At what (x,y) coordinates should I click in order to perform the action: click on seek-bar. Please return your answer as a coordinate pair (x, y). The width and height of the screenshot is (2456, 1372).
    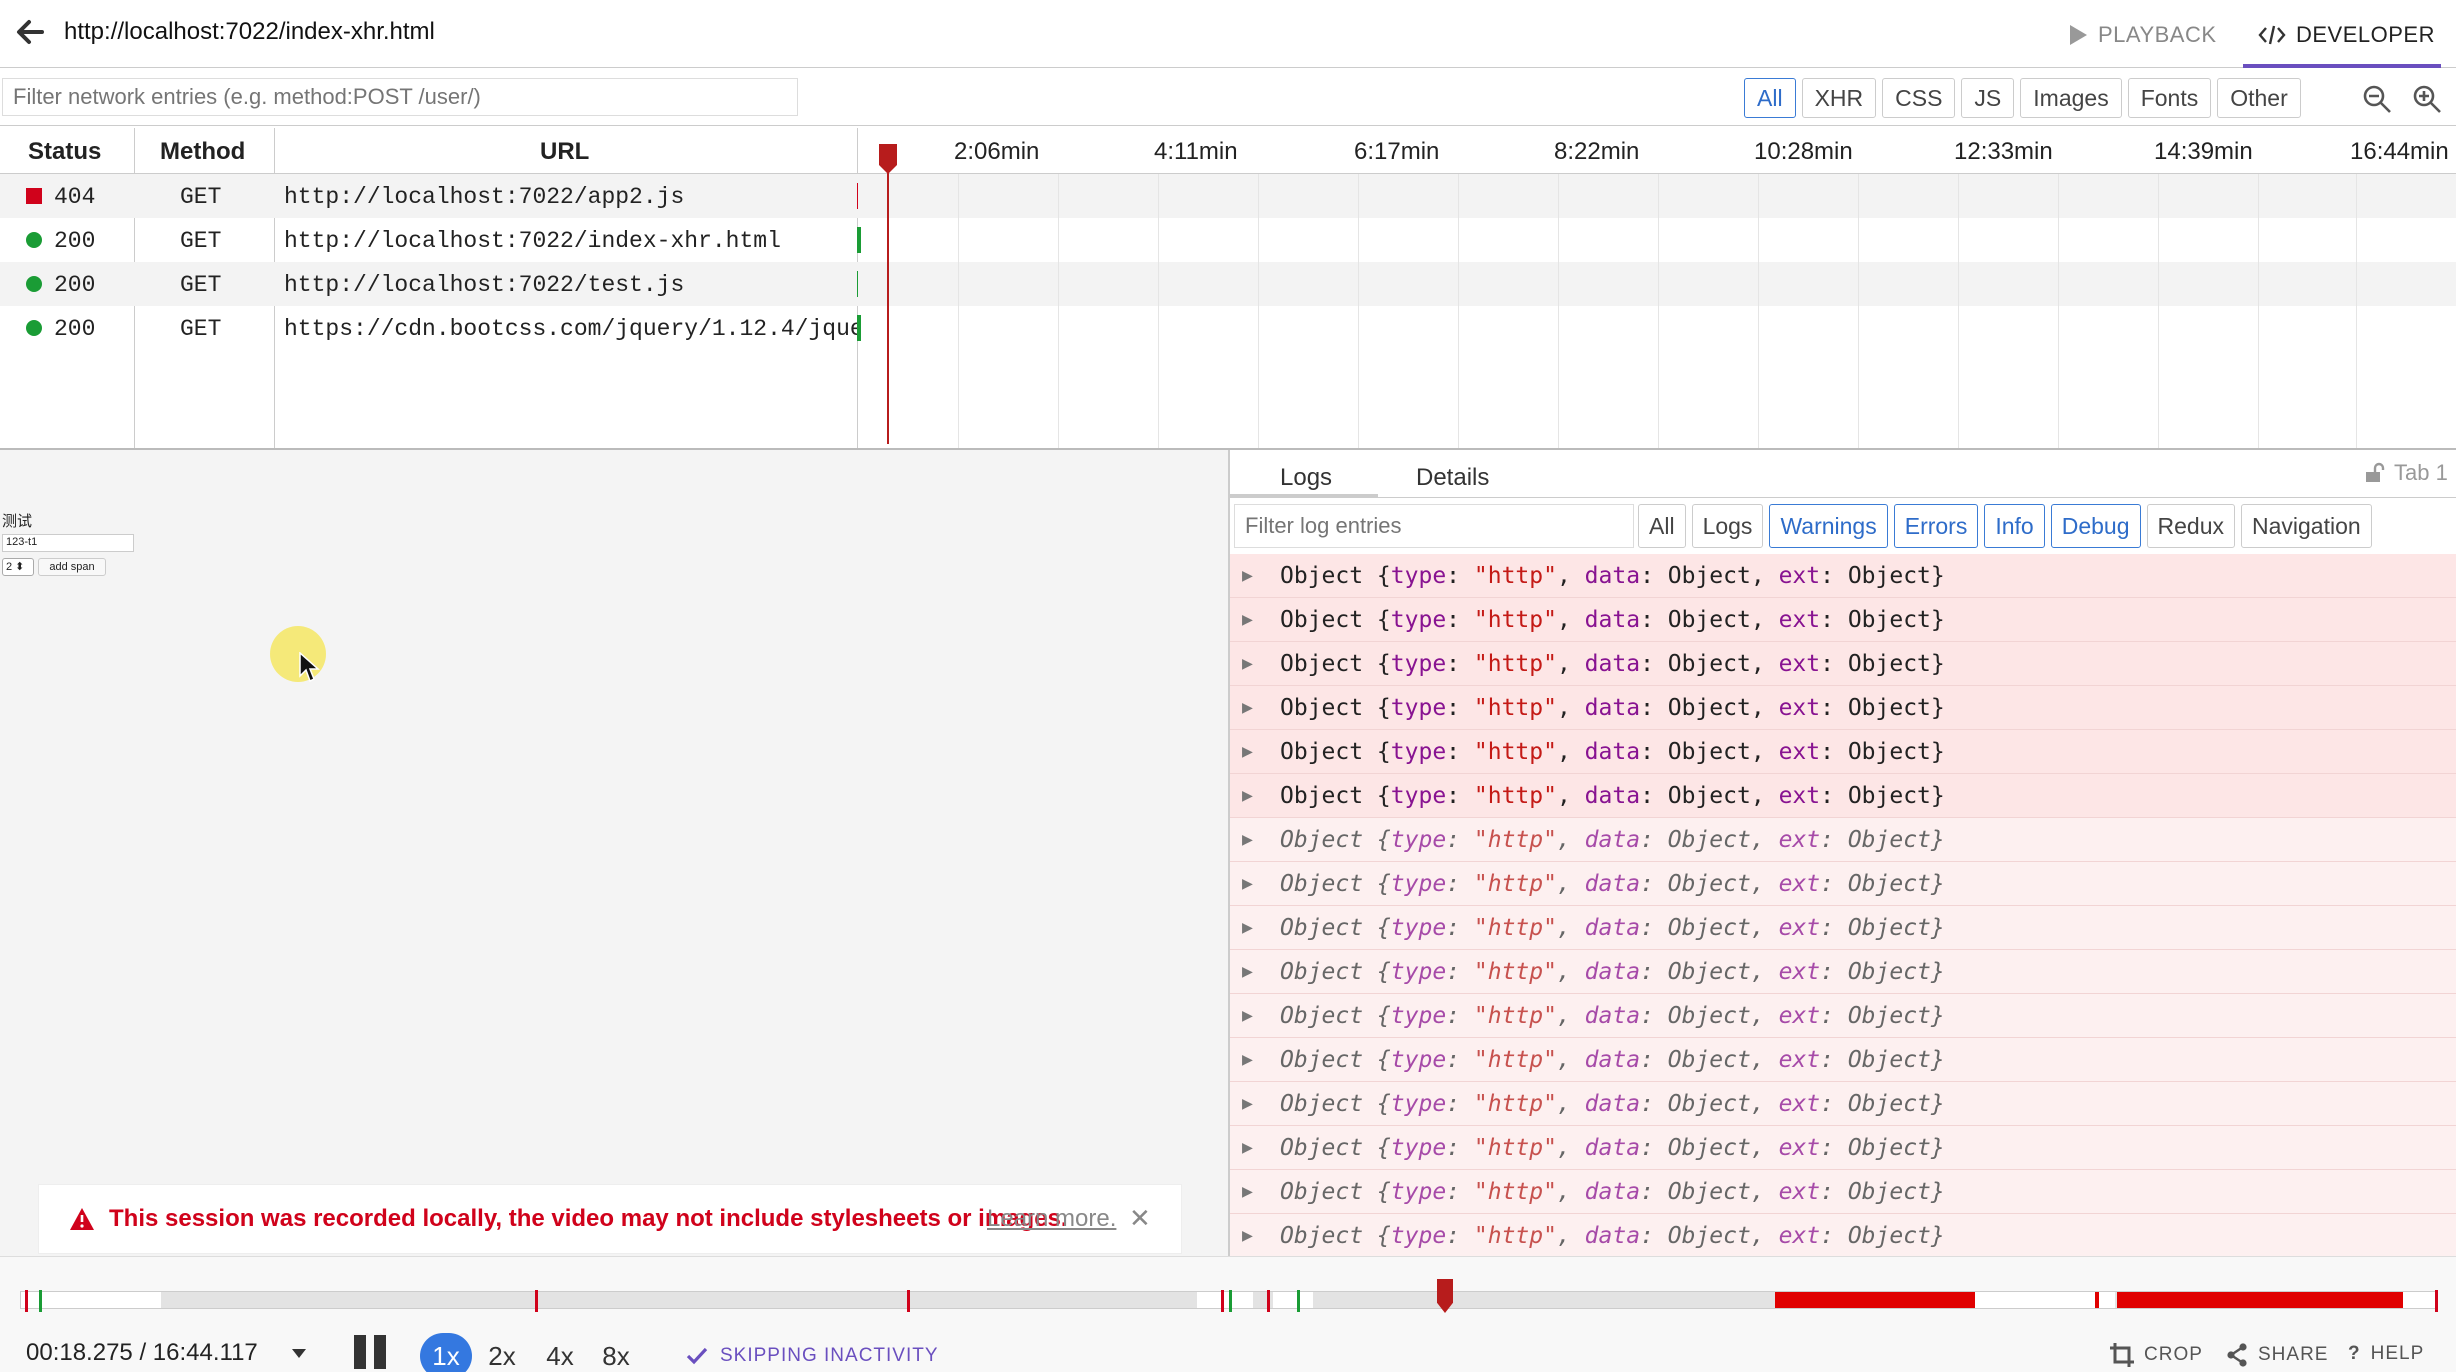
    Looking at the image, I should click on (1229, 1301).